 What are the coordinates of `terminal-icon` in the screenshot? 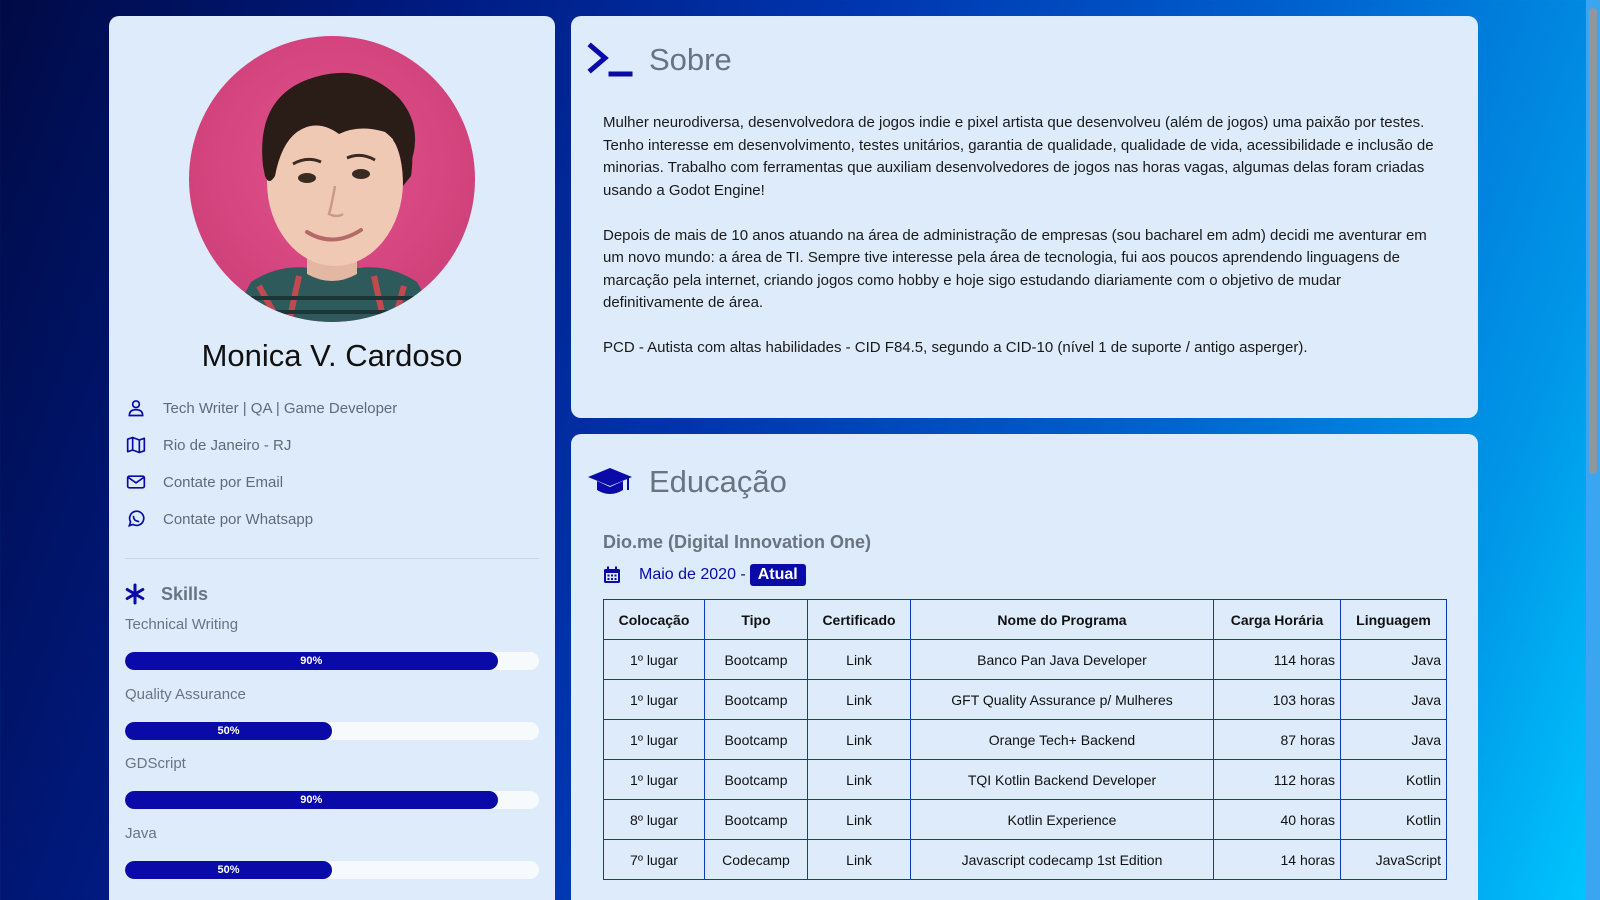 It's located at (610, 60).